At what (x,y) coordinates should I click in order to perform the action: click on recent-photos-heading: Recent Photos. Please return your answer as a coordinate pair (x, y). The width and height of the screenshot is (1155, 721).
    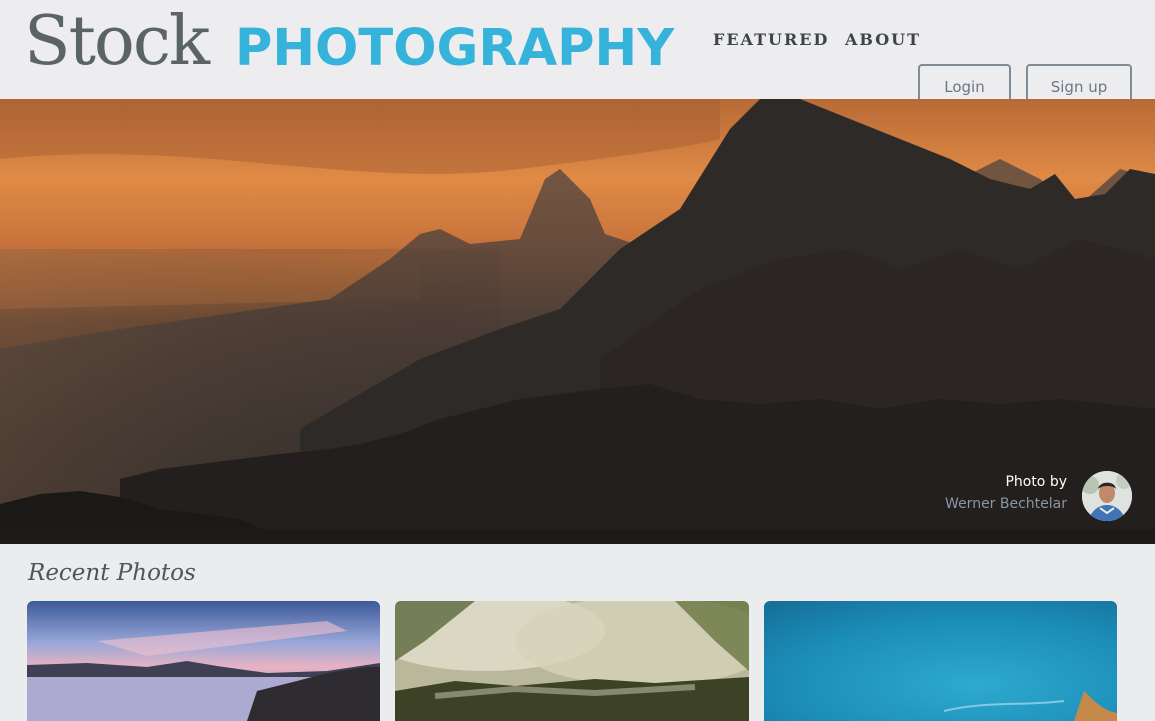
    Looking at the image, I should click on (112, 573).